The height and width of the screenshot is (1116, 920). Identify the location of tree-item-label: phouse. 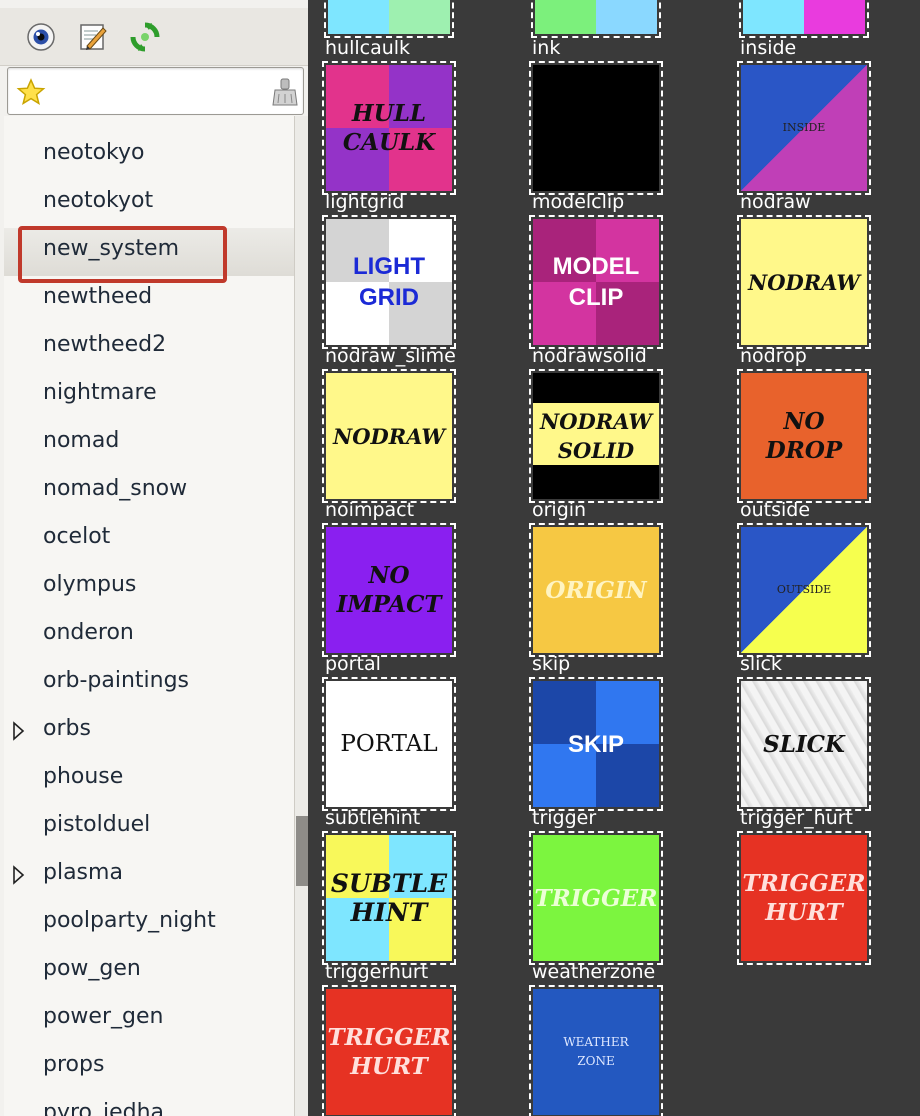
(83, 776).